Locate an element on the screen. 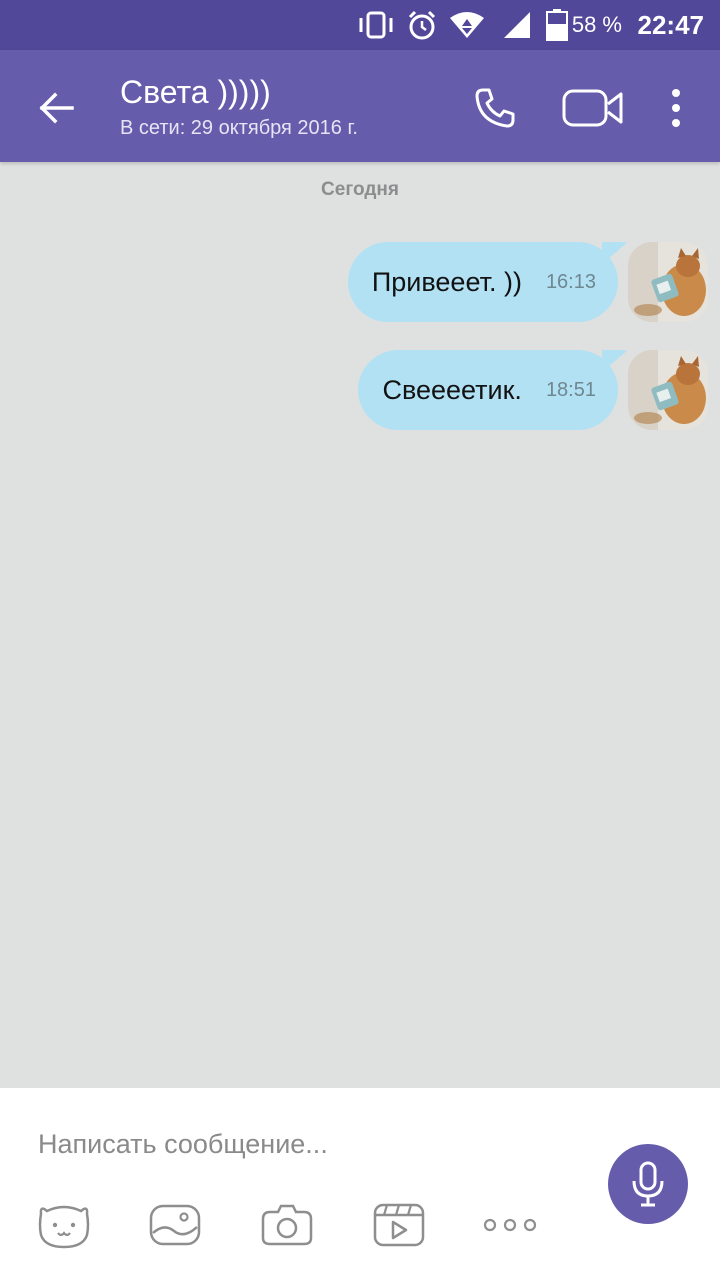  video-call-button is located at coordinates (593, 108).